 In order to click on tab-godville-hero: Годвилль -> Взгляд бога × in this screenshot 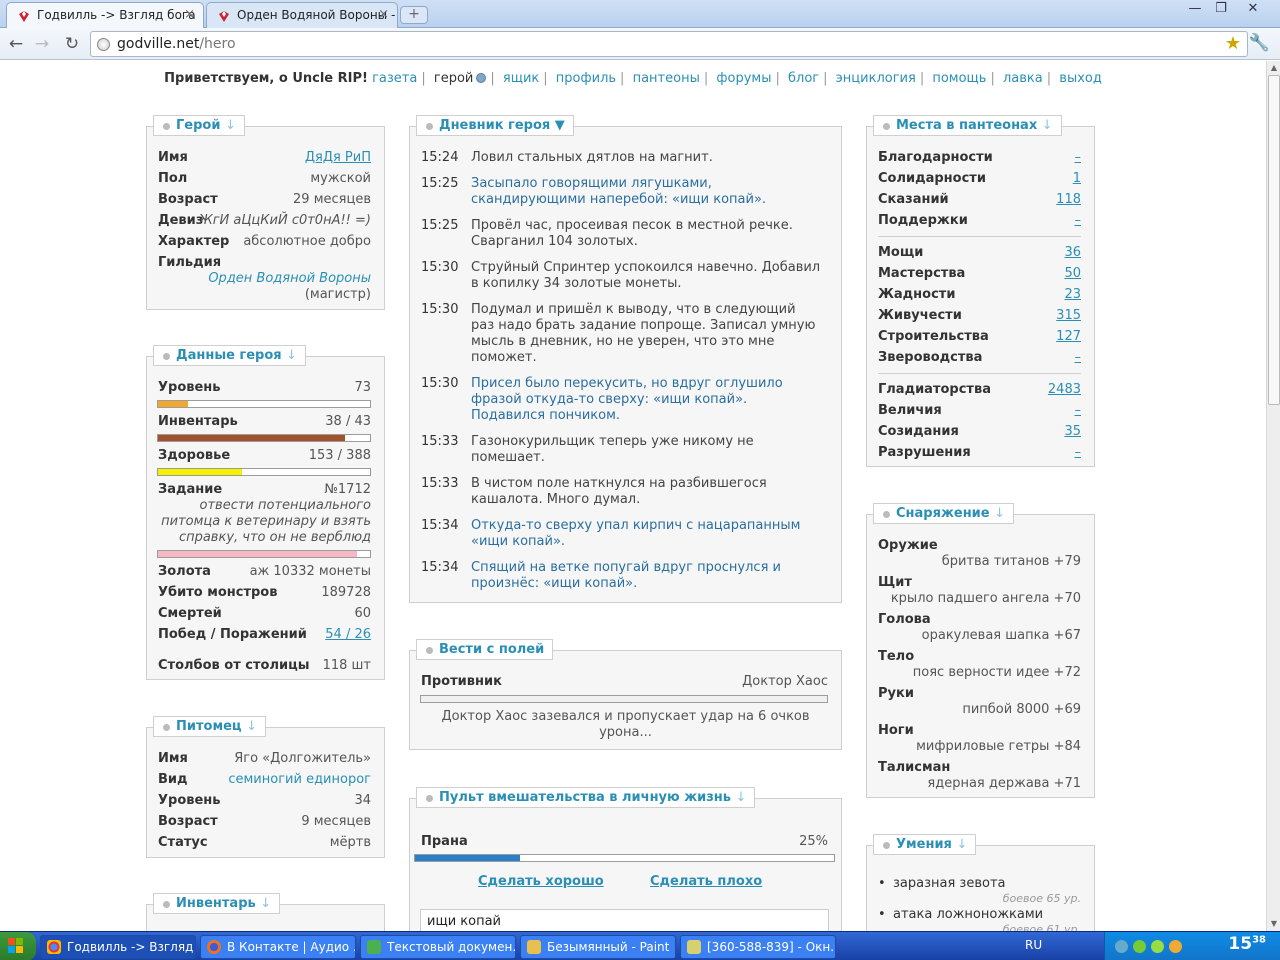, I will do `click(105, 15)`.